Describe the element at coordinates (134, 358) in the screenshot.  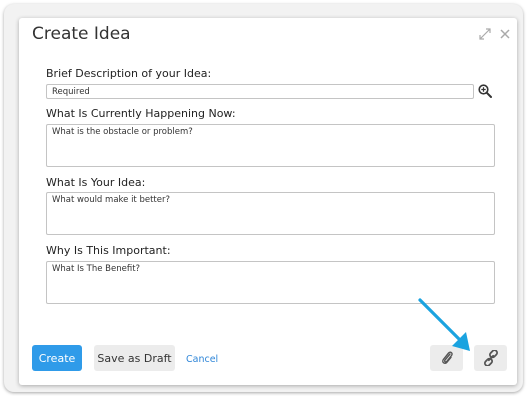
I see `save-as-draft-button: Save as Draft` at that location.